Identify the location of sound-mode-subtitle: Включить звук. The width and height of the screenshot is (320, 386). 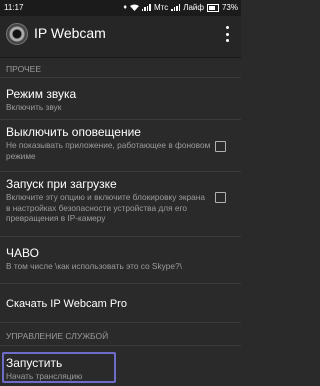
(34, 107).